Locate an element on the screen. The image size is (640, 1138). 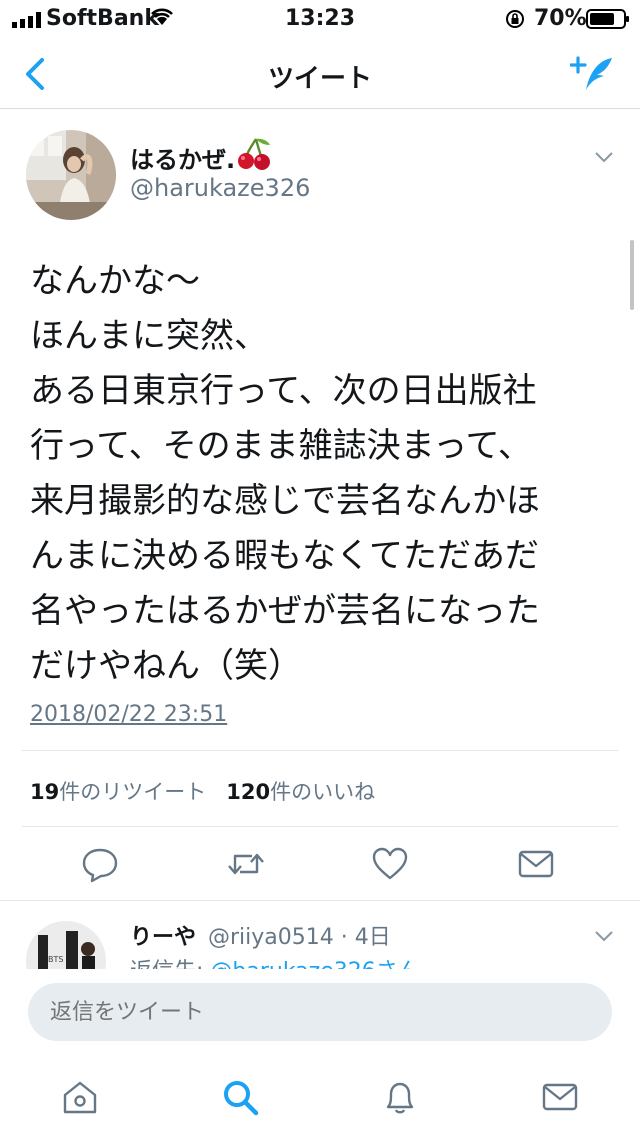
messages-icon is located at coordinates (560, 1097).